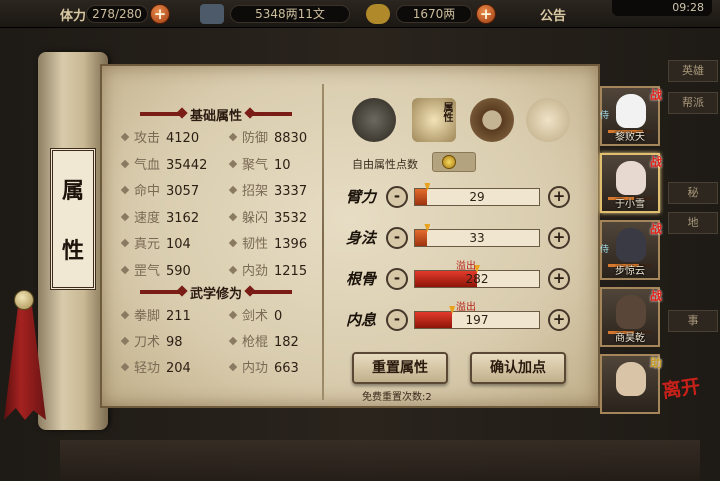  What do you see at coordinates (161, 114) in the screenshot?
I see `header-ornament-left` at bounding box center [161, 114].